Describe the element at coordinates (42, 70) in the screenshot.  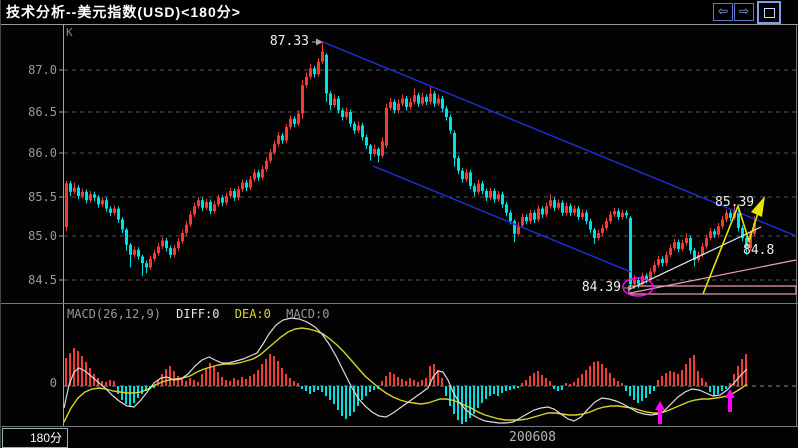
I see `y-axis-label: 87.0` at that location.